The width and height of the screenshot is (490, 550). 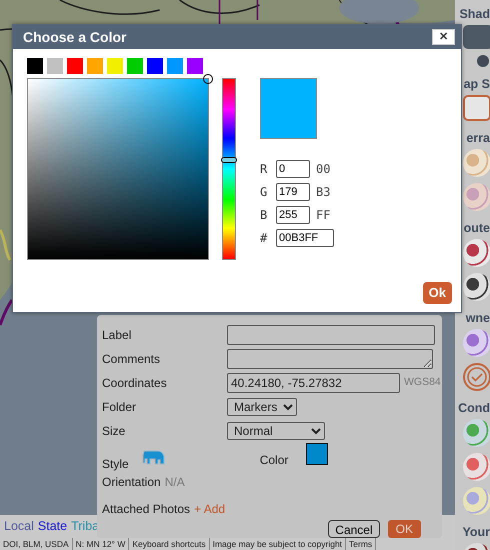 I want to click on hex-input: 00B3FF, so click(x=305, y=237).